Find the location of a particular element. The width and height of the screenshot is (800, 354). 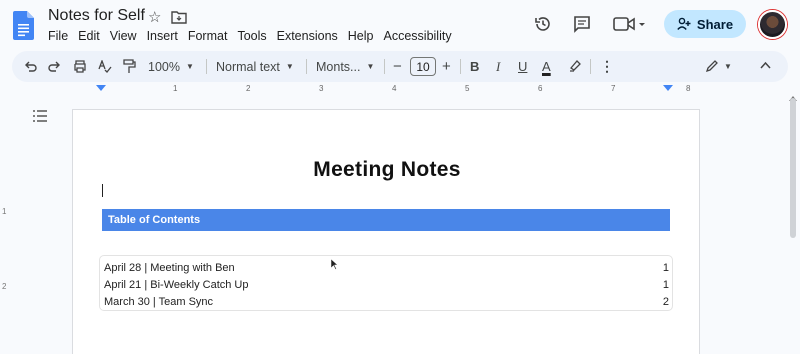

redo-icon is located at coordinates (54, 66).